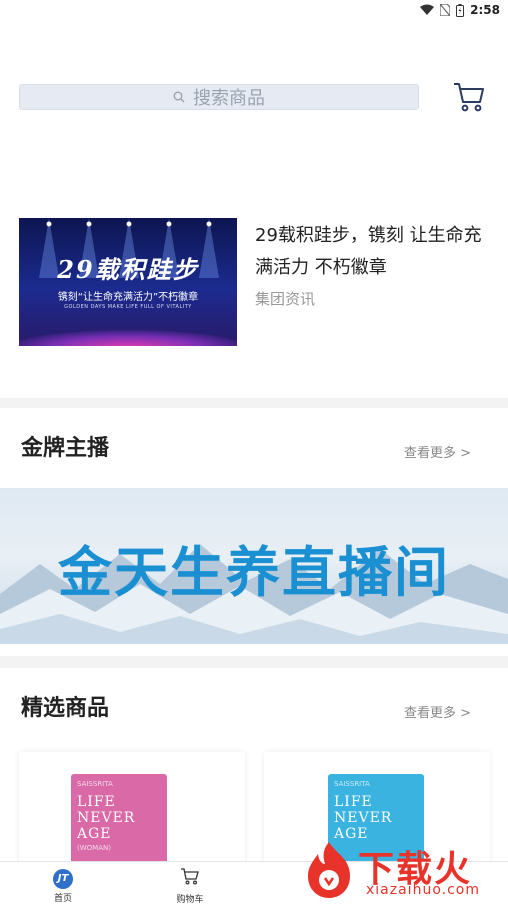  I want to click on tab-home: JT 首页, so click(63, 885).